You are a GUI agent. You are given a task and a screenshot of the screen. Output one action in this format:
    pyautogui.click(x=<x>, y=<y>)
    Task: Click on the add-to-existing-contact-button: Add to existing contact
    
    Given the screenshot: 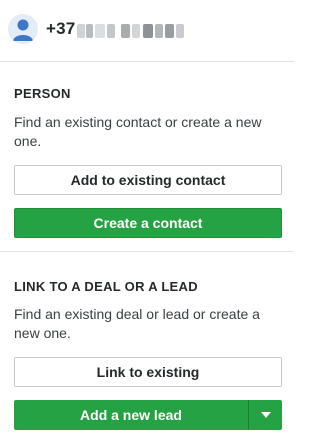 What is the action you would take?
    pyautogui.click(x=148, y=180)
    